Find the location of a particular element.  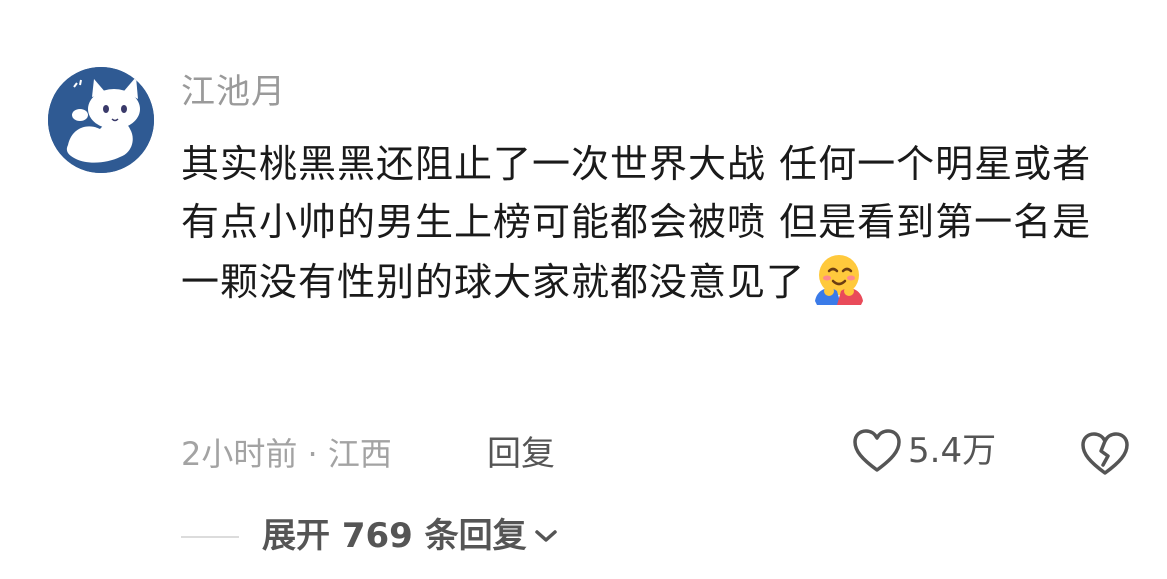

avatar is located at coordinates (101, 120).